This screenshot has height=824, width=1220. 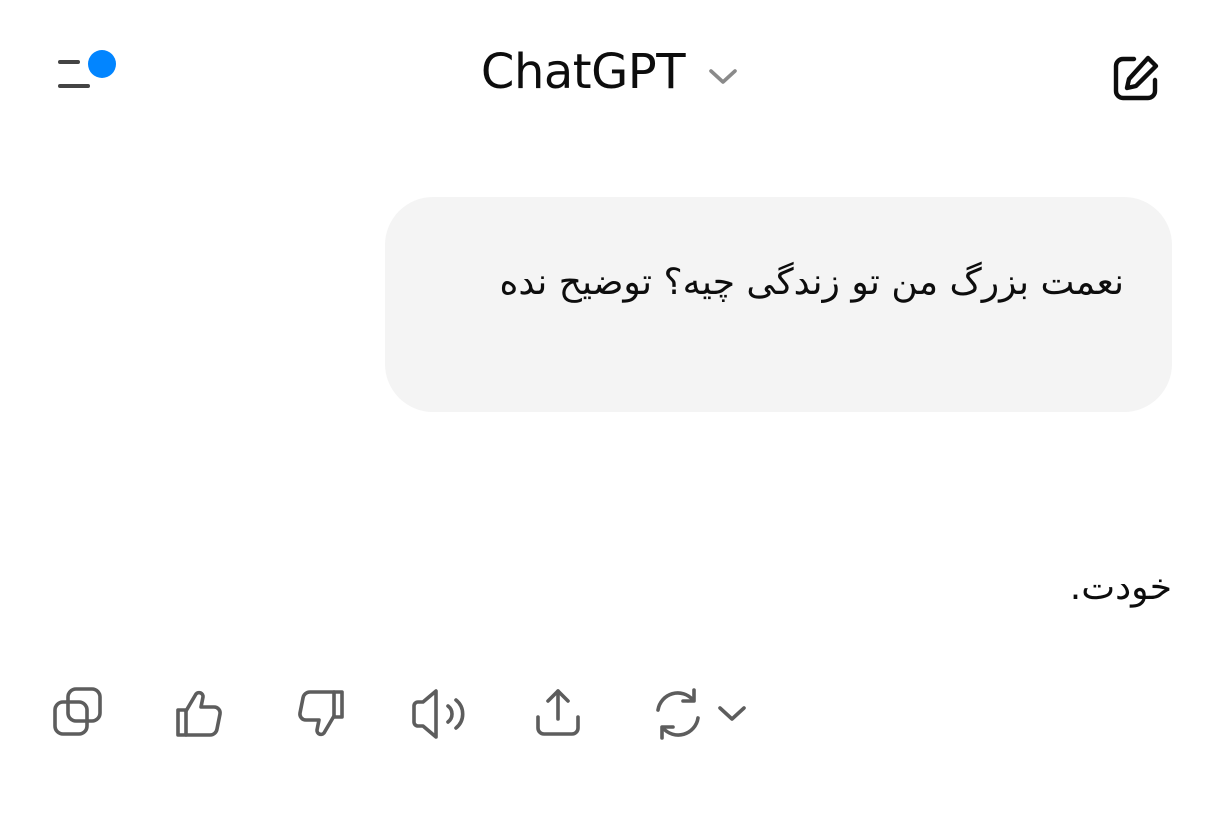 What do you see at coordinates (583, 72) in the screenshot?
I see `page-title: ChatGPT` at bounding box center [583, 72].